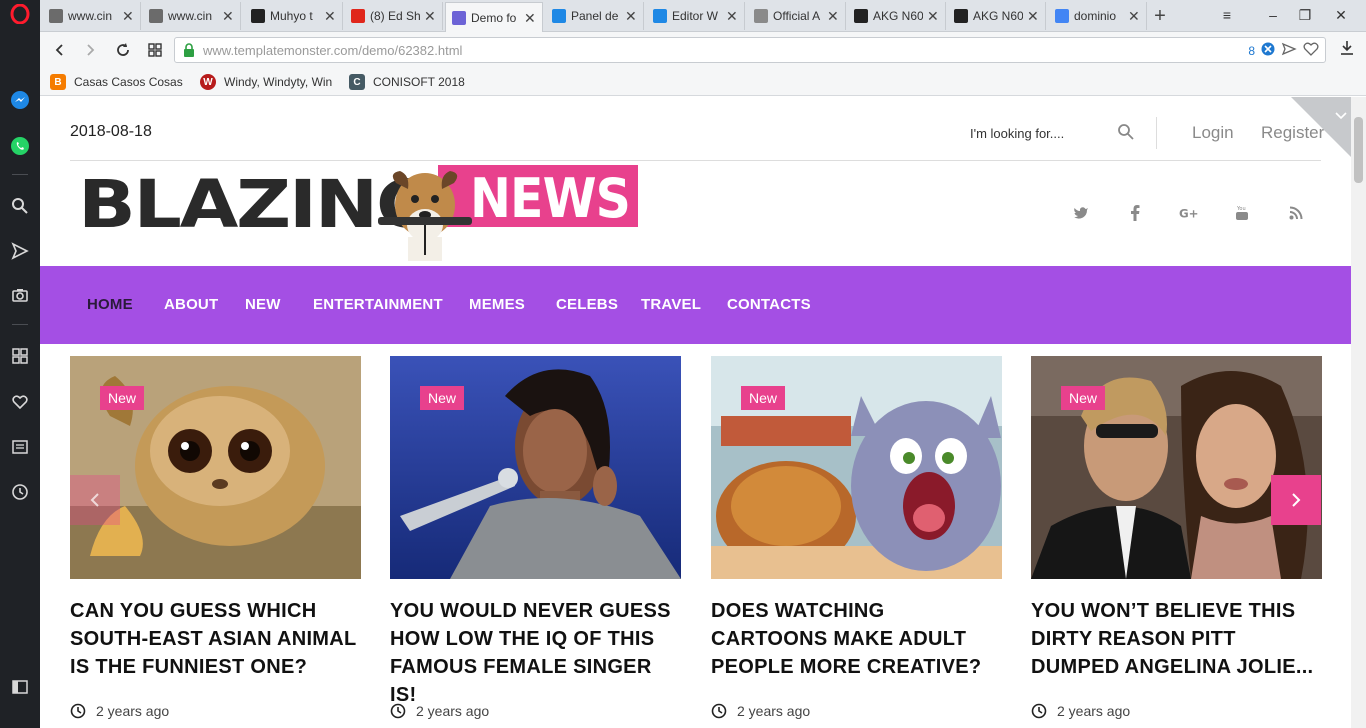 This screenshot has height=728, width=1366. What do you see at coordinates (797, 16) in the screenshot?
I see `browser-tab: Official A ✕` at bounding box center [797, 16].